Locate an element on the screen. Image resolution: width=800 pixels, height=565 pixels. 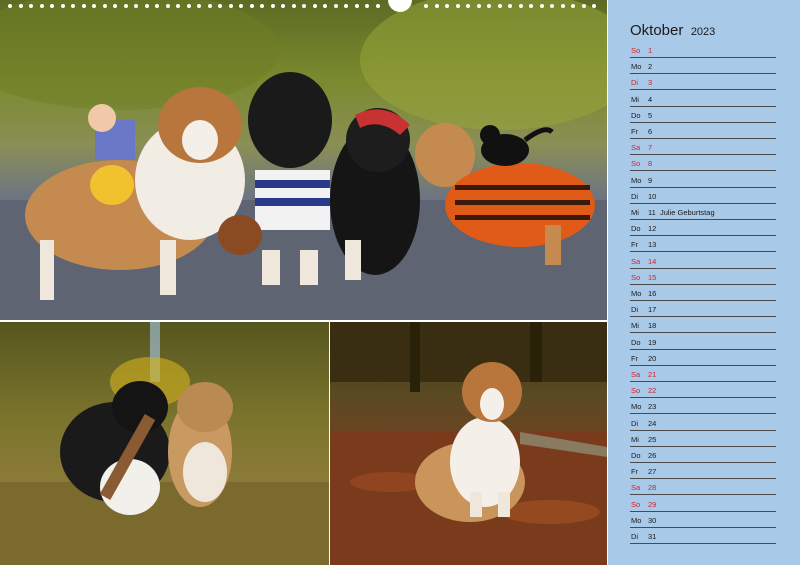
day-number: 20 is located at coordinates (652, 358).